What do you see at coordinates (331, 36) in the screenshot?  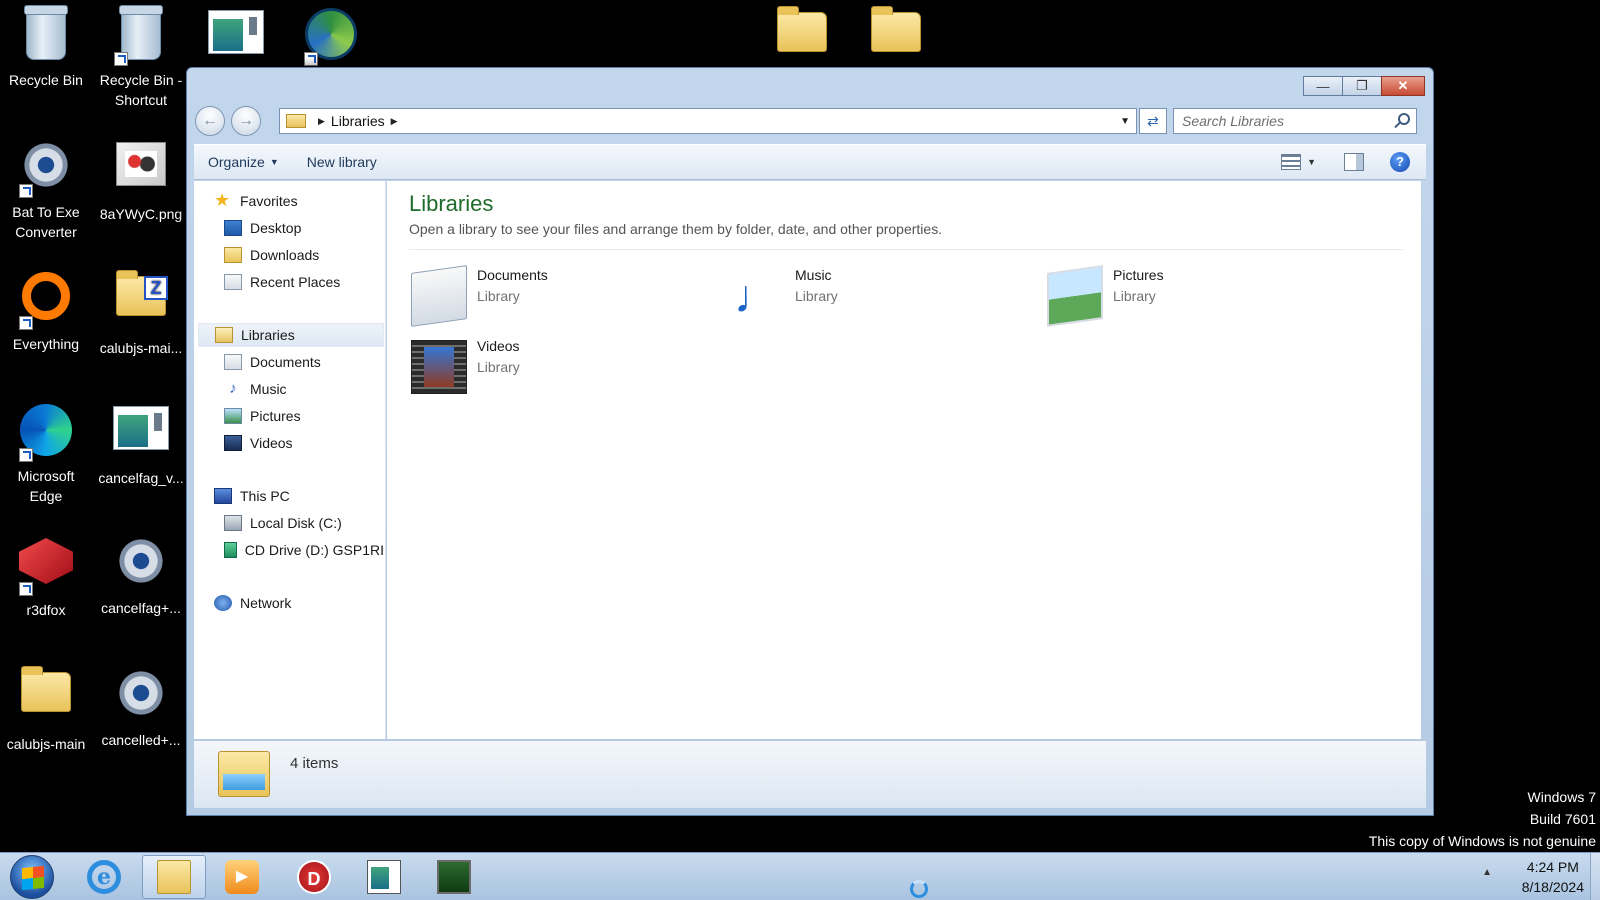 I see `desktop-icon-globe-search` at bounding box center [331, 36].